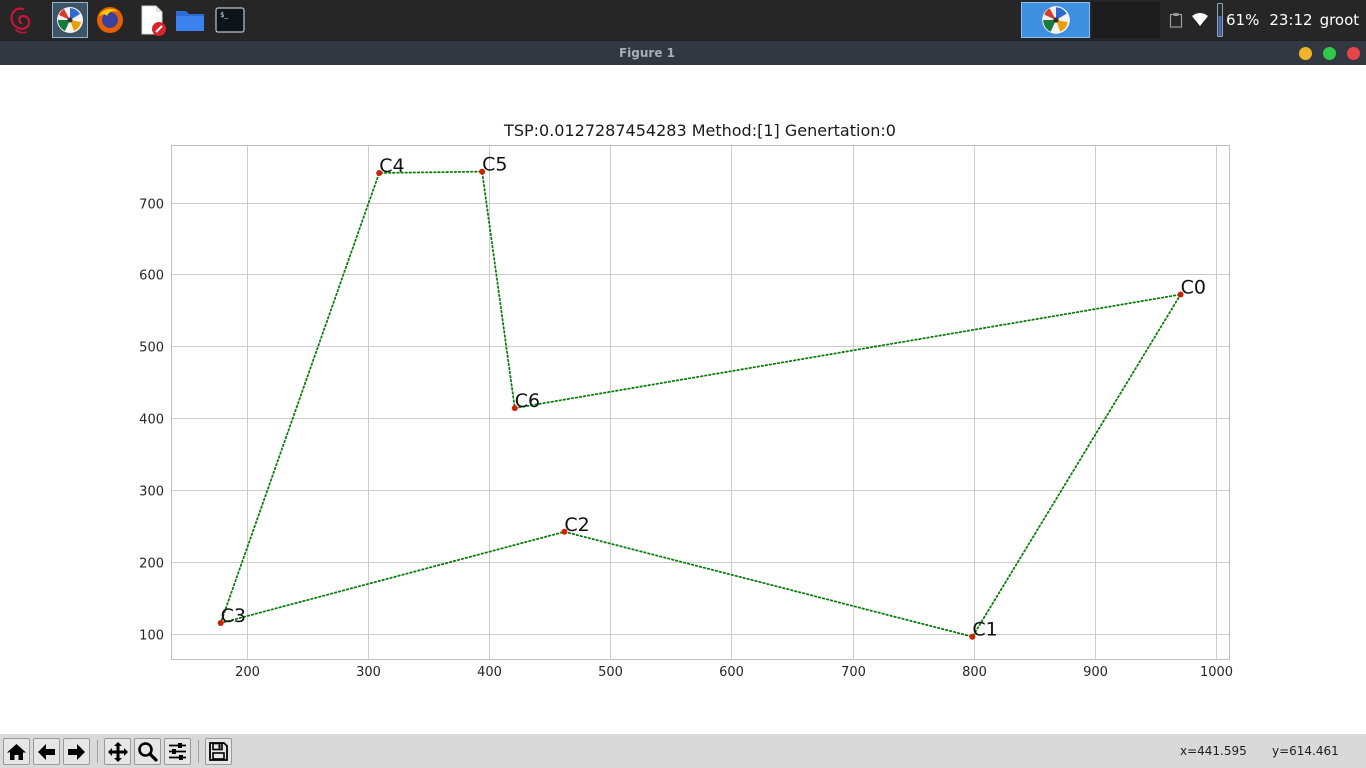  I want to click on active-task-python-figure, so click(1055, 20).